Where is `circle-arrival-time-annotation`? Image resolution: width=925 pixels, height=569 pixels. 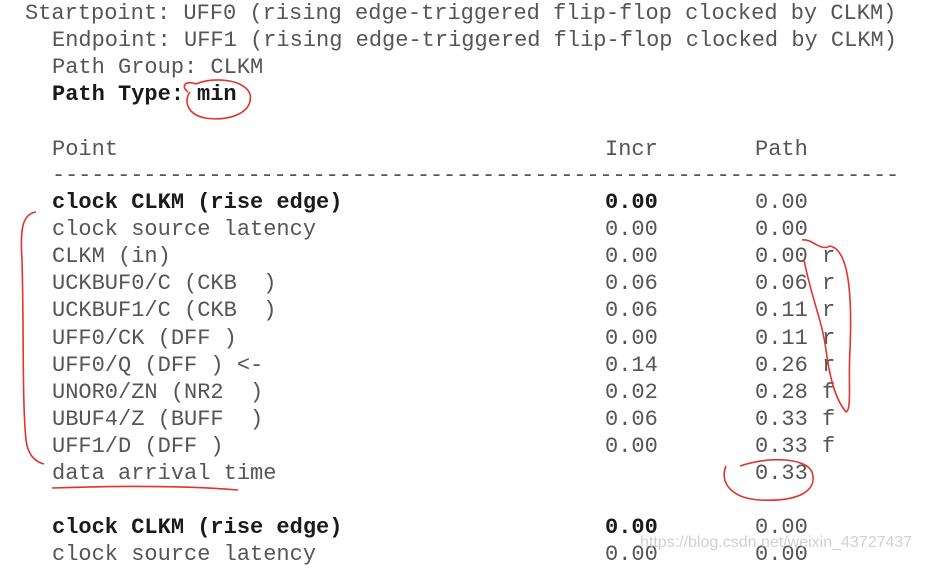 circle-arrival-time-annotation is located at coordinates (768, 479).